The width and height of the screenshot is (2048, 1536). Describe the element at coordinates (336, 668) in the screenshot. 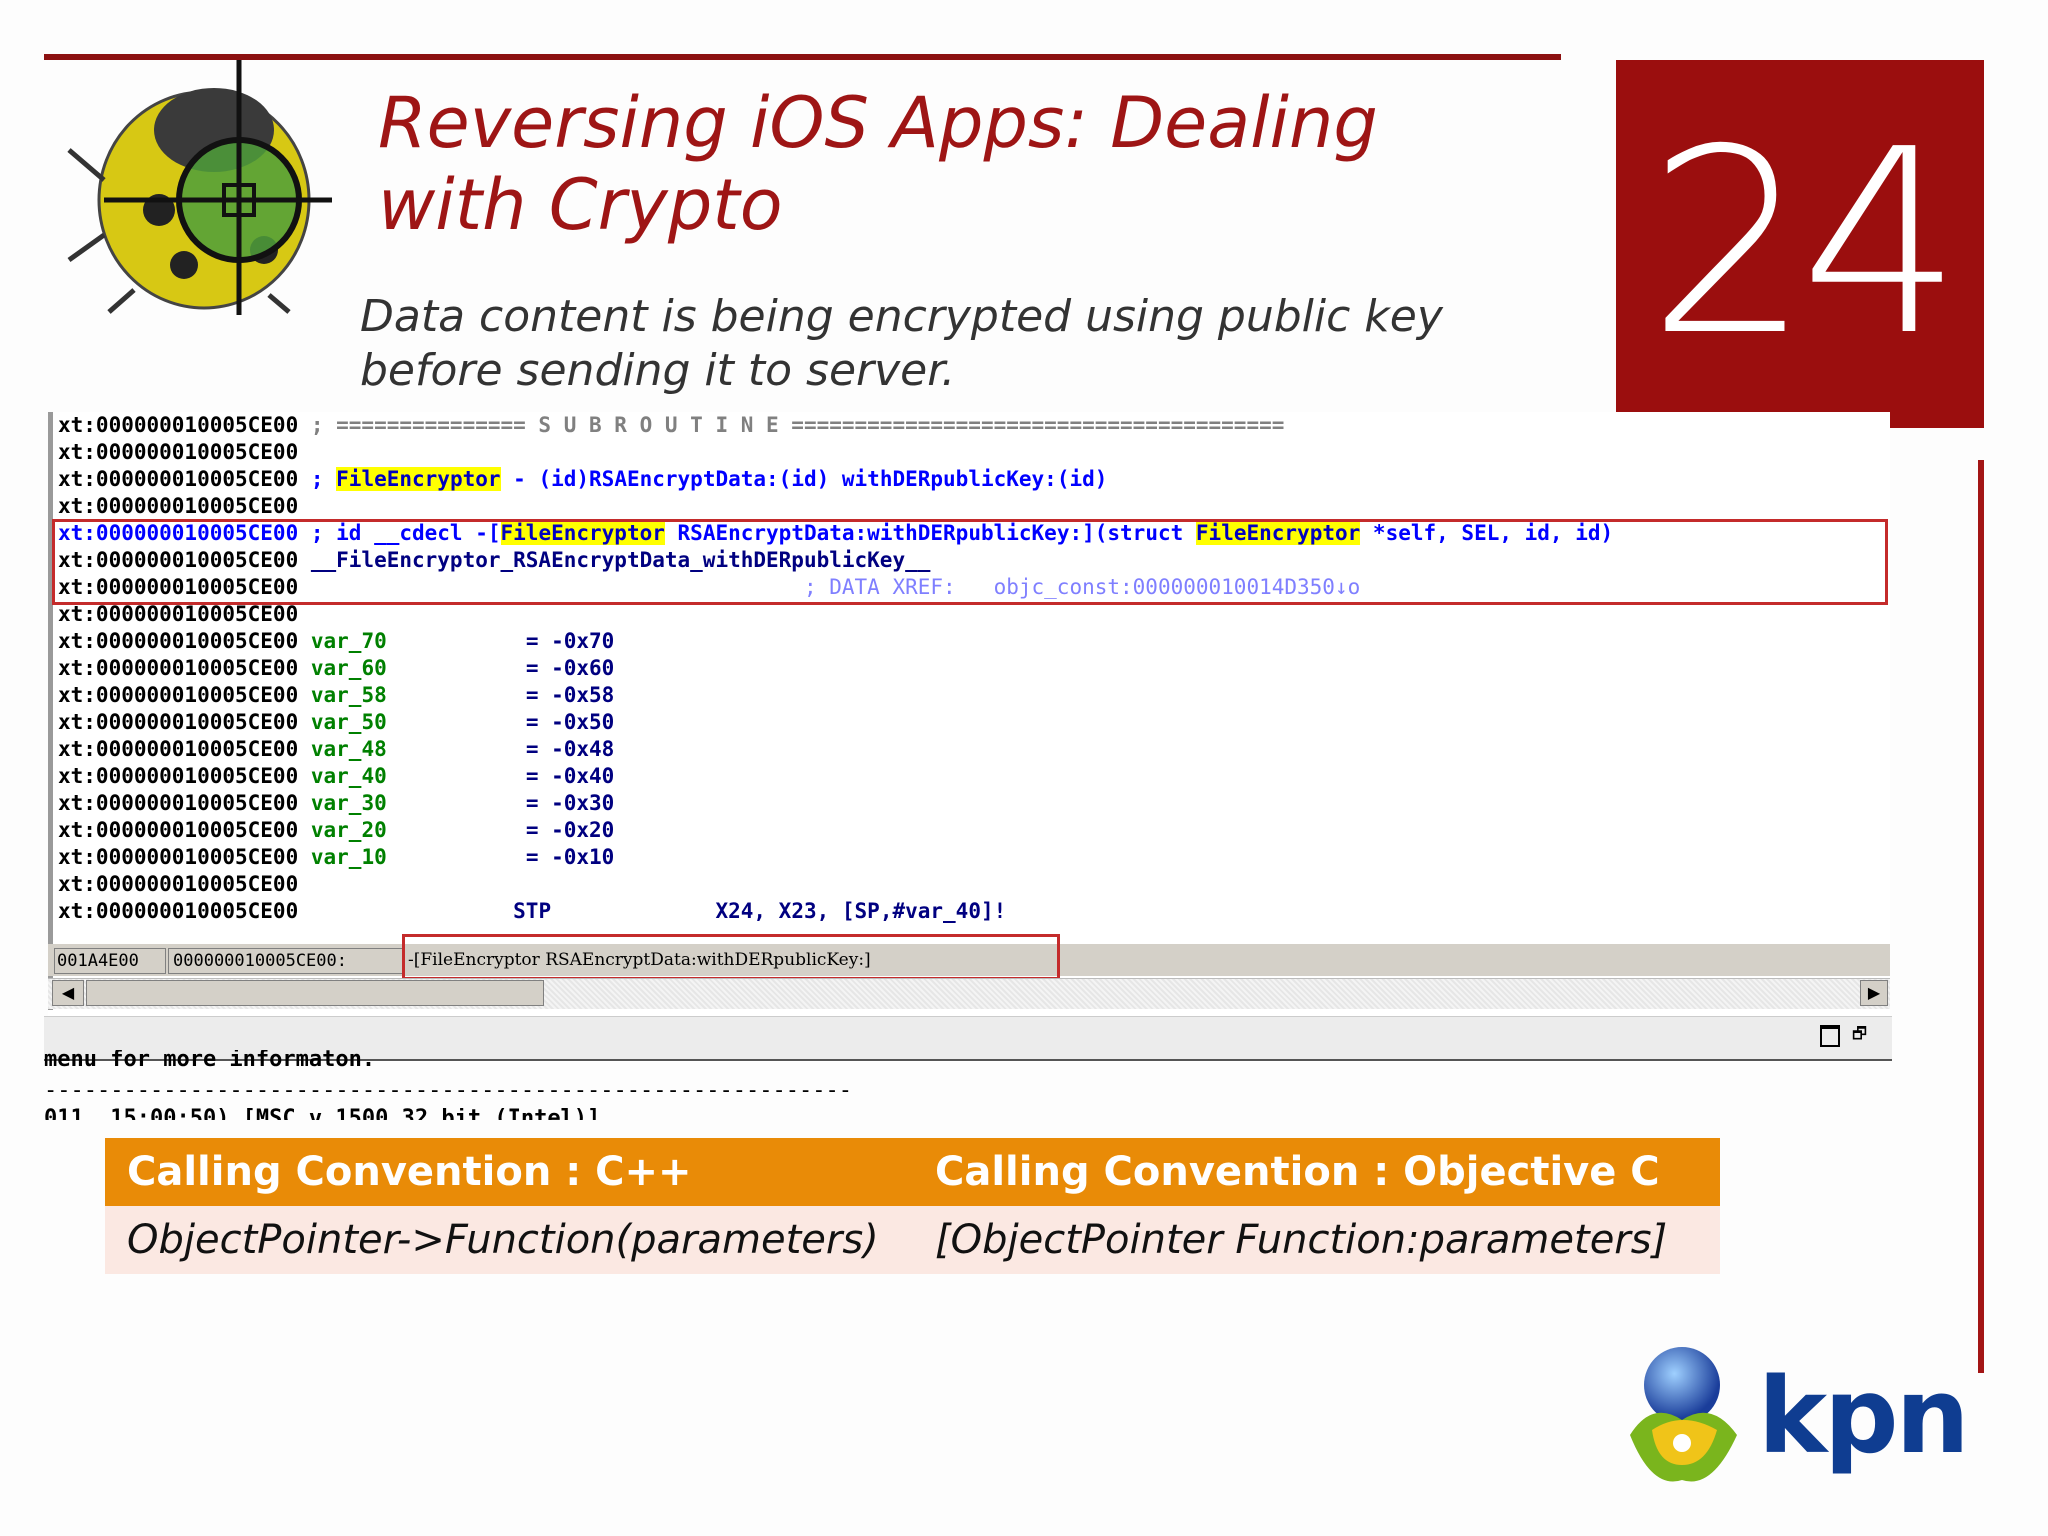

I see `var-line: xt:000000010005CE00 var_60 = -0x60` at that location.